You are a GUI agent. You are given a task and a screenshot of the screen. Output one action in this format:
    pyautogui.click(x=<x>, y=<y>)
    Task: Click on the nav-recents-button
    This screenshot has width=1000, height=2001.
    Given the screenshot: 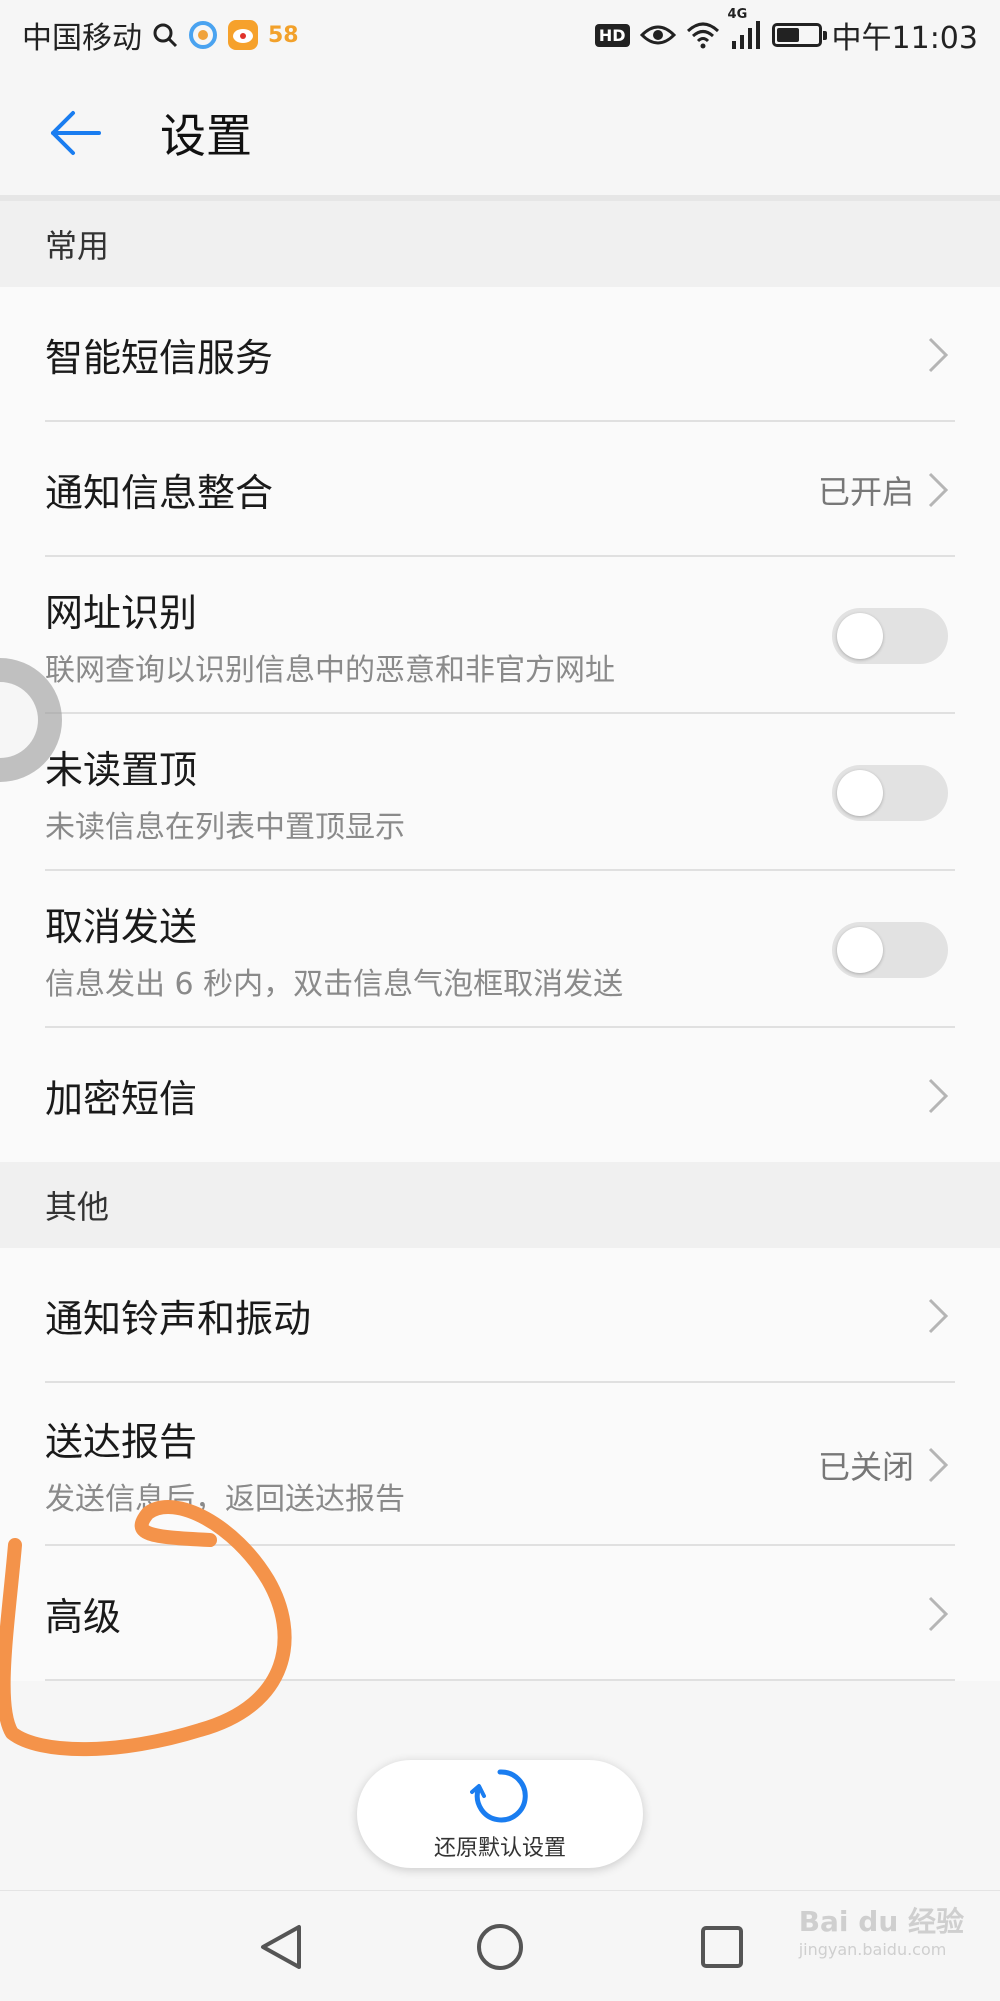 What is the action you would take?
    pyautogui.click(x=722, y=1947)
    